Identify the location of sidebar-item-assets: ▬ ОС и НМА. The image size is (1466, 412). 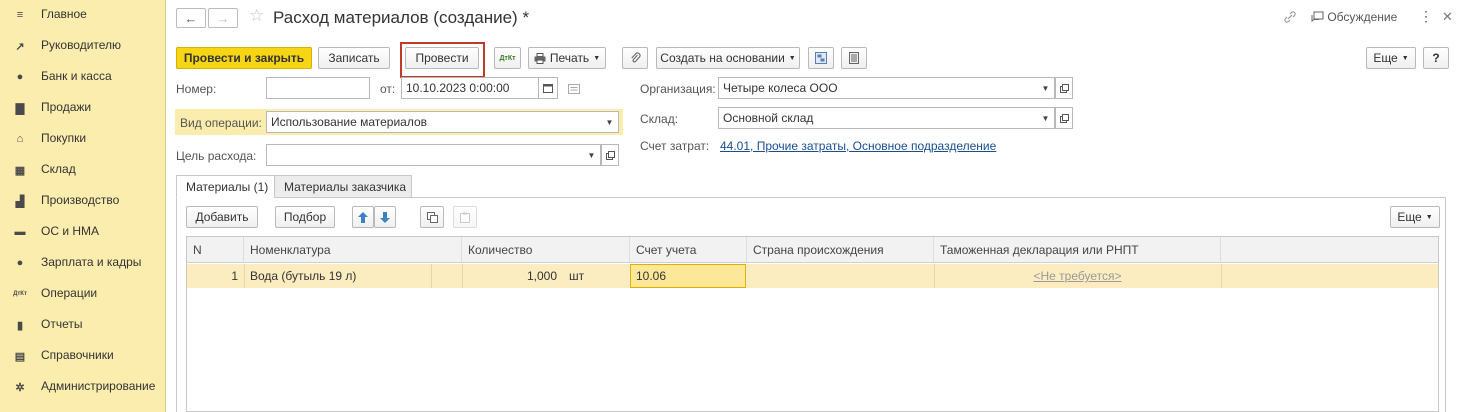
(83, 232).